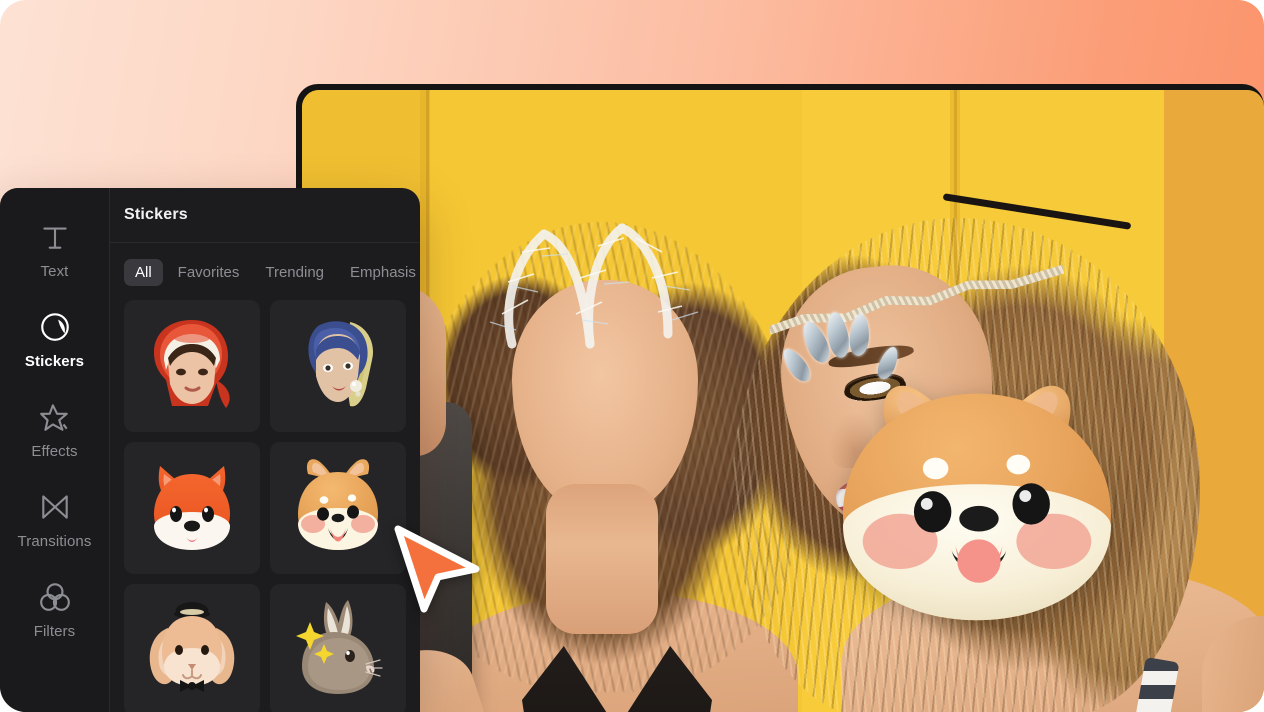 This screenshot has height=712, width=1264. I want to click on sticker-item-girl-pearl-earring, so click(338, 366).